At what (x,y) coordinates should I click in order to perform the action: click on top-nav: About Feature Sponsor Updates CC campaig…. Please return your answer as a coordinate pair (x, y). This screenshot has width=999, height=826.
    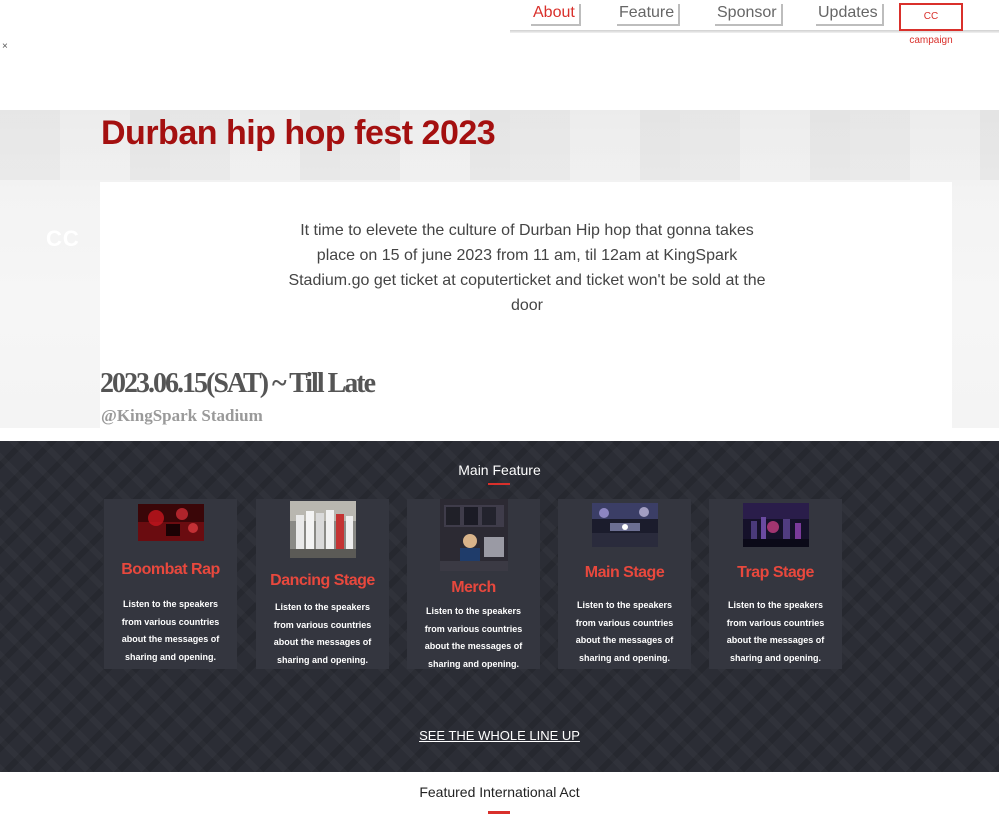
    Looking at the image, I should click on (499, 23).